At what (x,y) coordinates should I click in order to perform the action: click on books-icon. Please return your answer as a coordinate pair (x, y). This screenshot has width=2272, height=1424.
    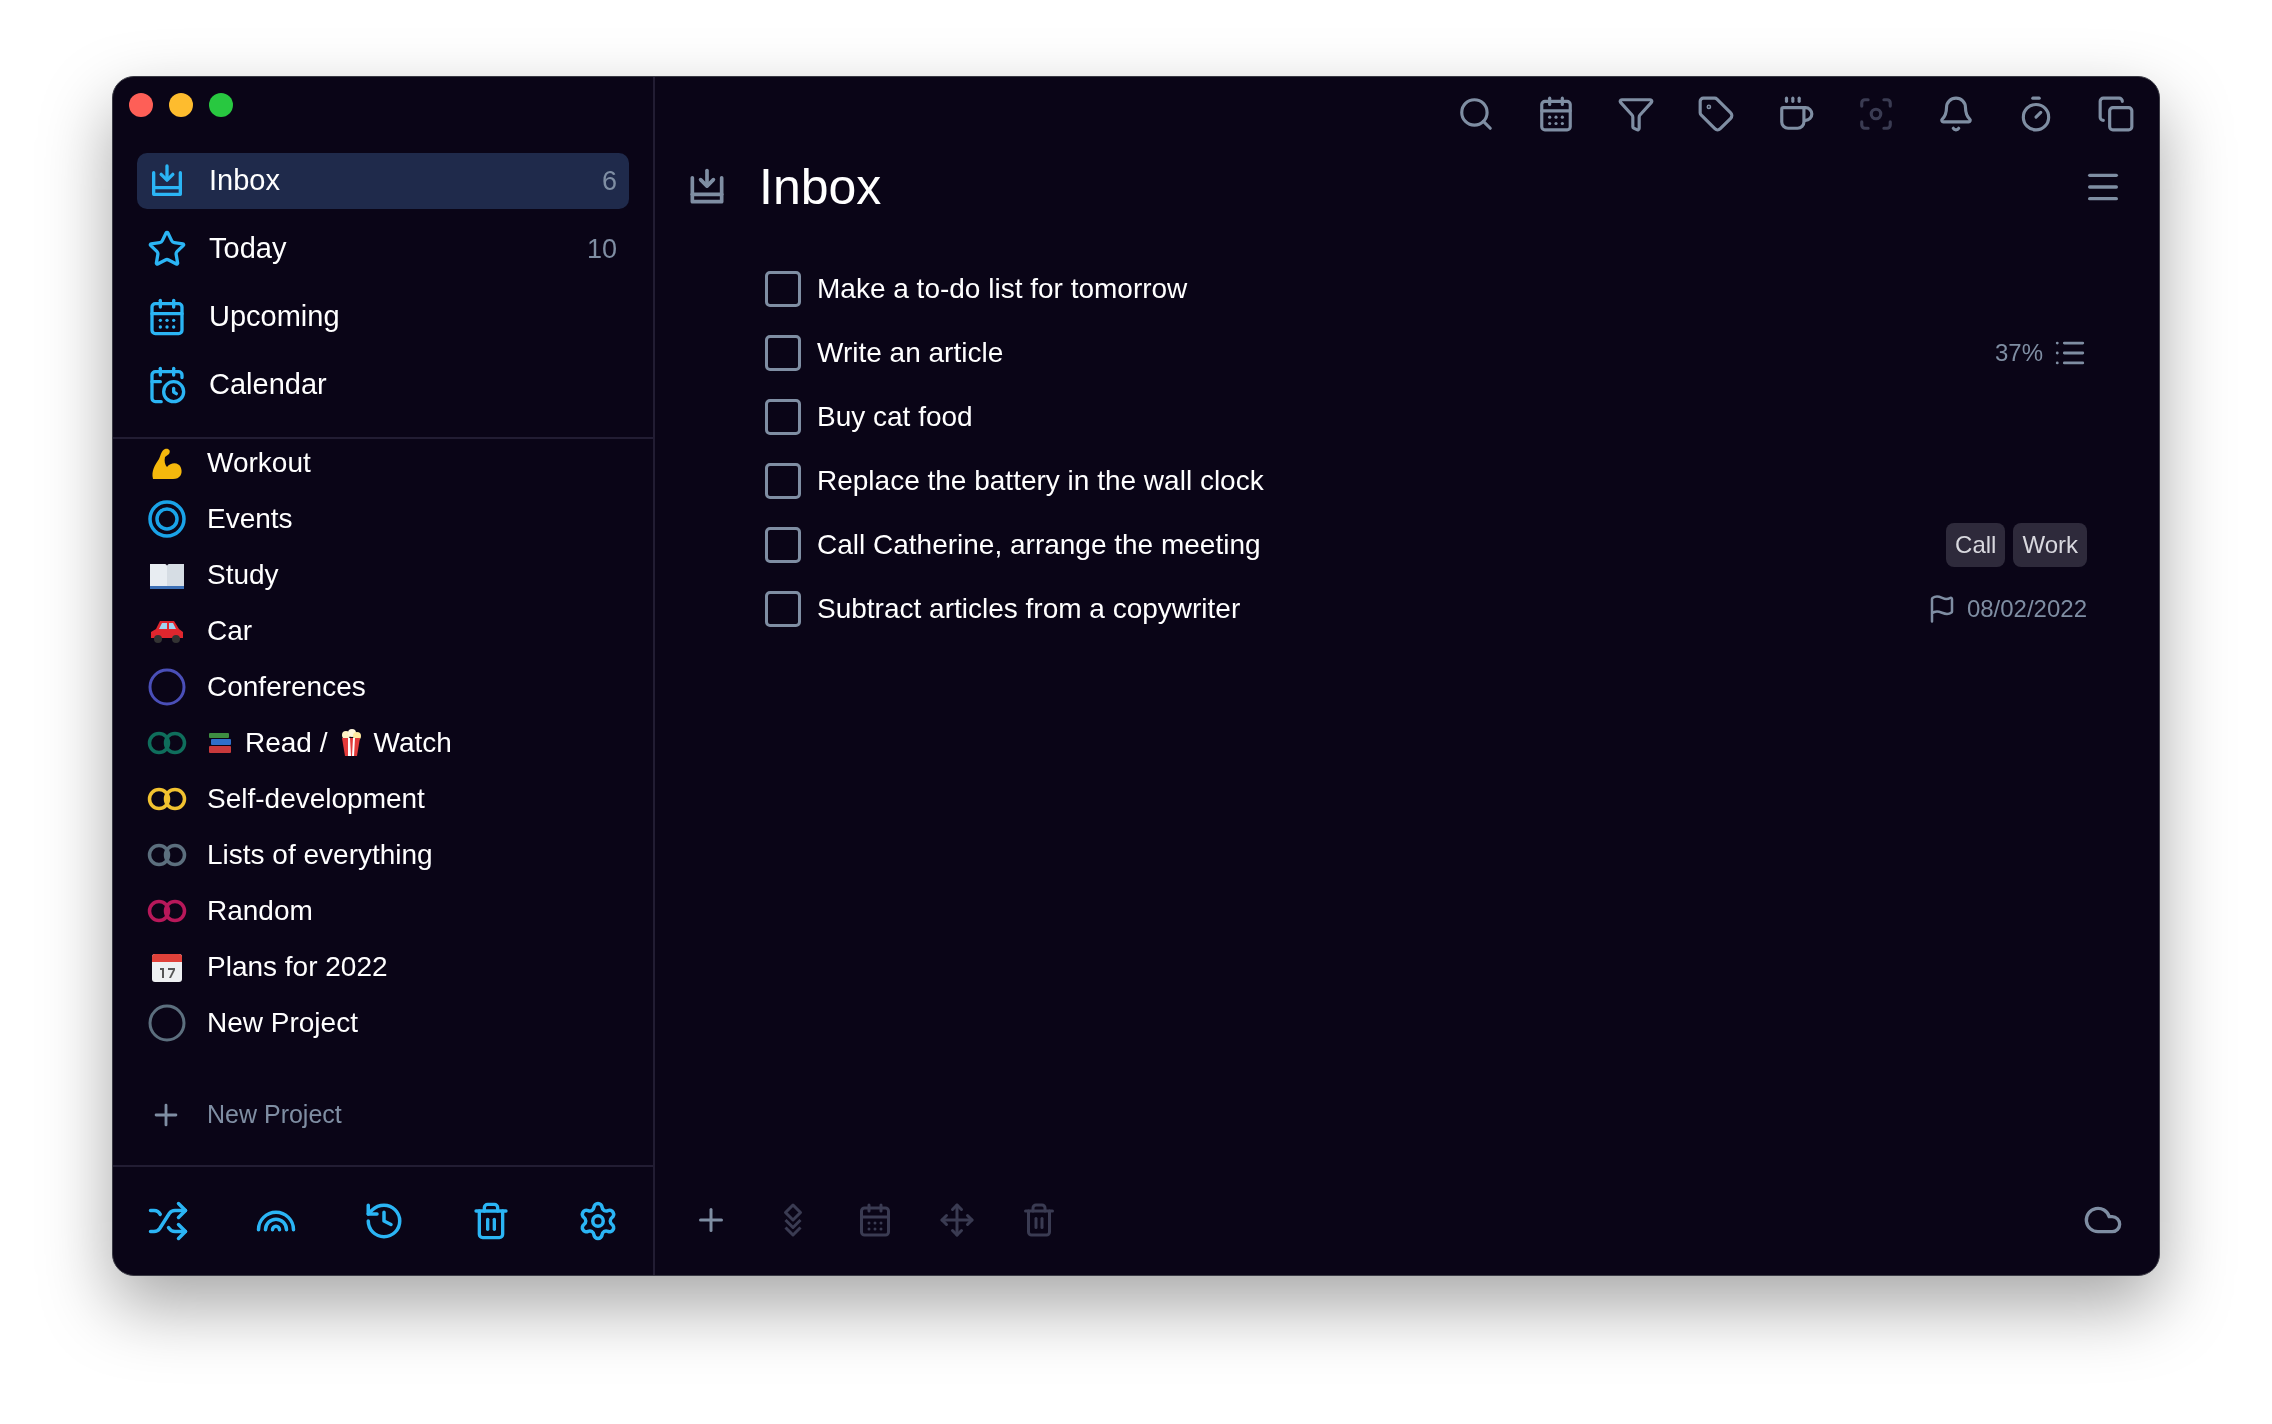
    Looking at the image, I should click on (220, 743).